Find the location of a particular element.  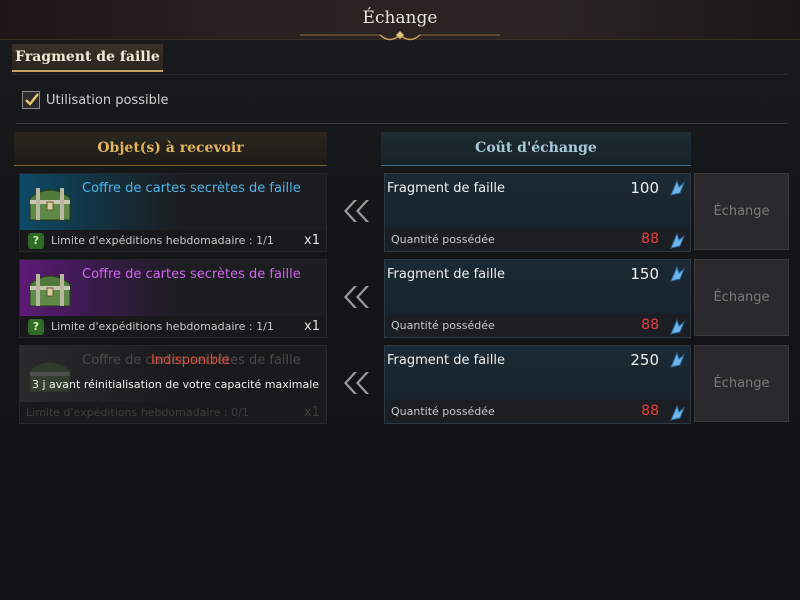

usable-checkbox-label: Utilisation possible is located at coordinates (107, 100).